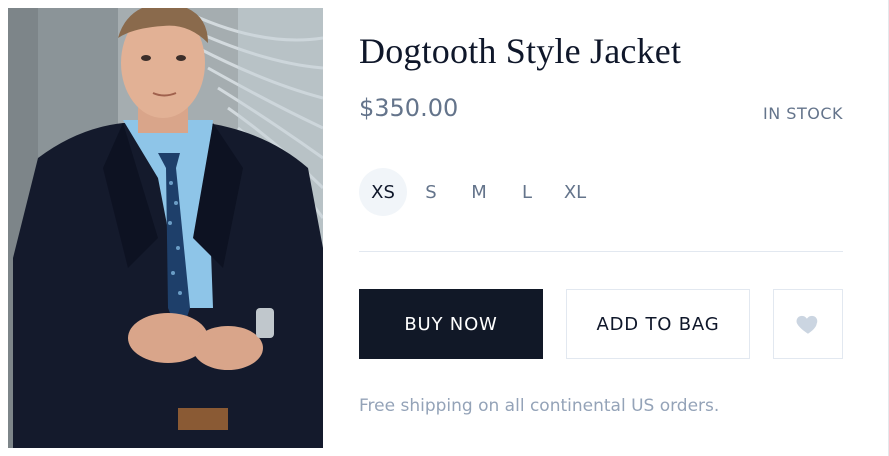 Image resolution: width=889 pixels, height=456 pixels. Describe the element at coordinates (658, 324) in the screenshot. I see `add-to-bag-button: ADD TO BAG` at that location.